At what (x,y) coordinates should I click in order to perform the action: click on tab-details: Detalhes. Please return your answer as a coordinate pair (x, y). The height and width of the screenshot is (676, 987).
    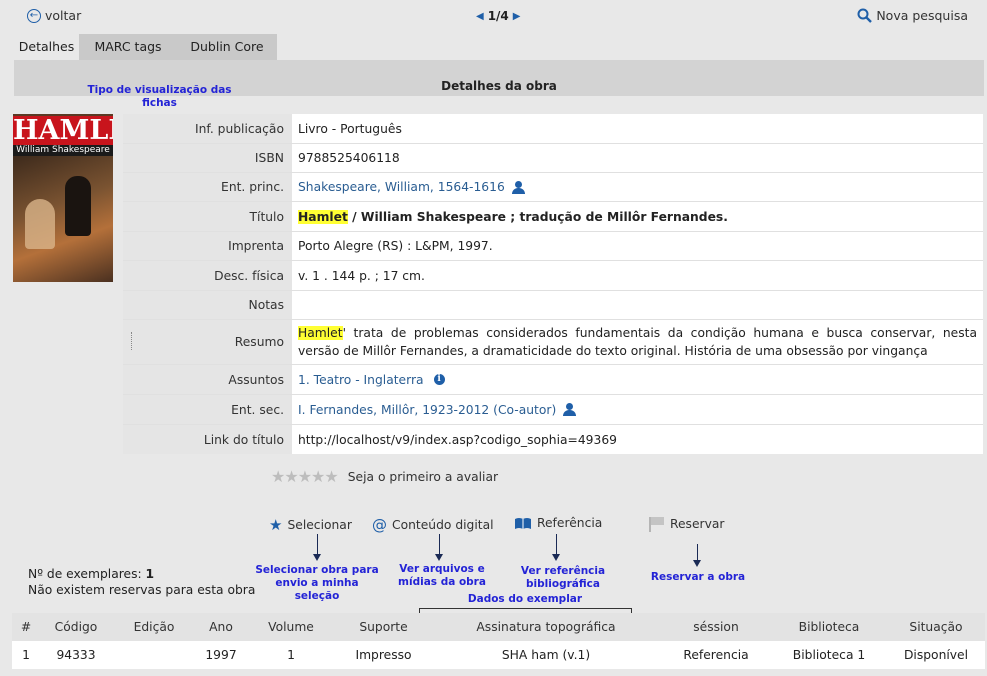
    Looking at the image, I should click on (46, 47).